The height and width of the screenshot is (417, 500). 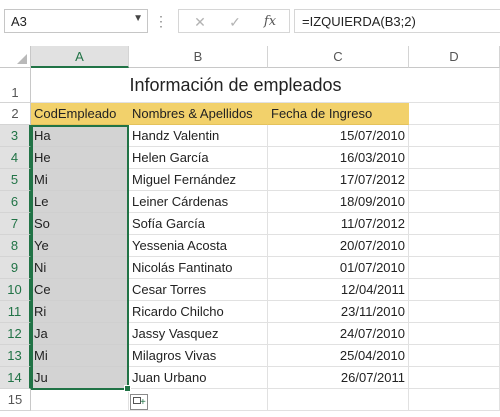 What do you see at coordinates (338, 202) in the screenshot?
I see `cell-date: 18/09/2010` at bounding box center [338, 202].